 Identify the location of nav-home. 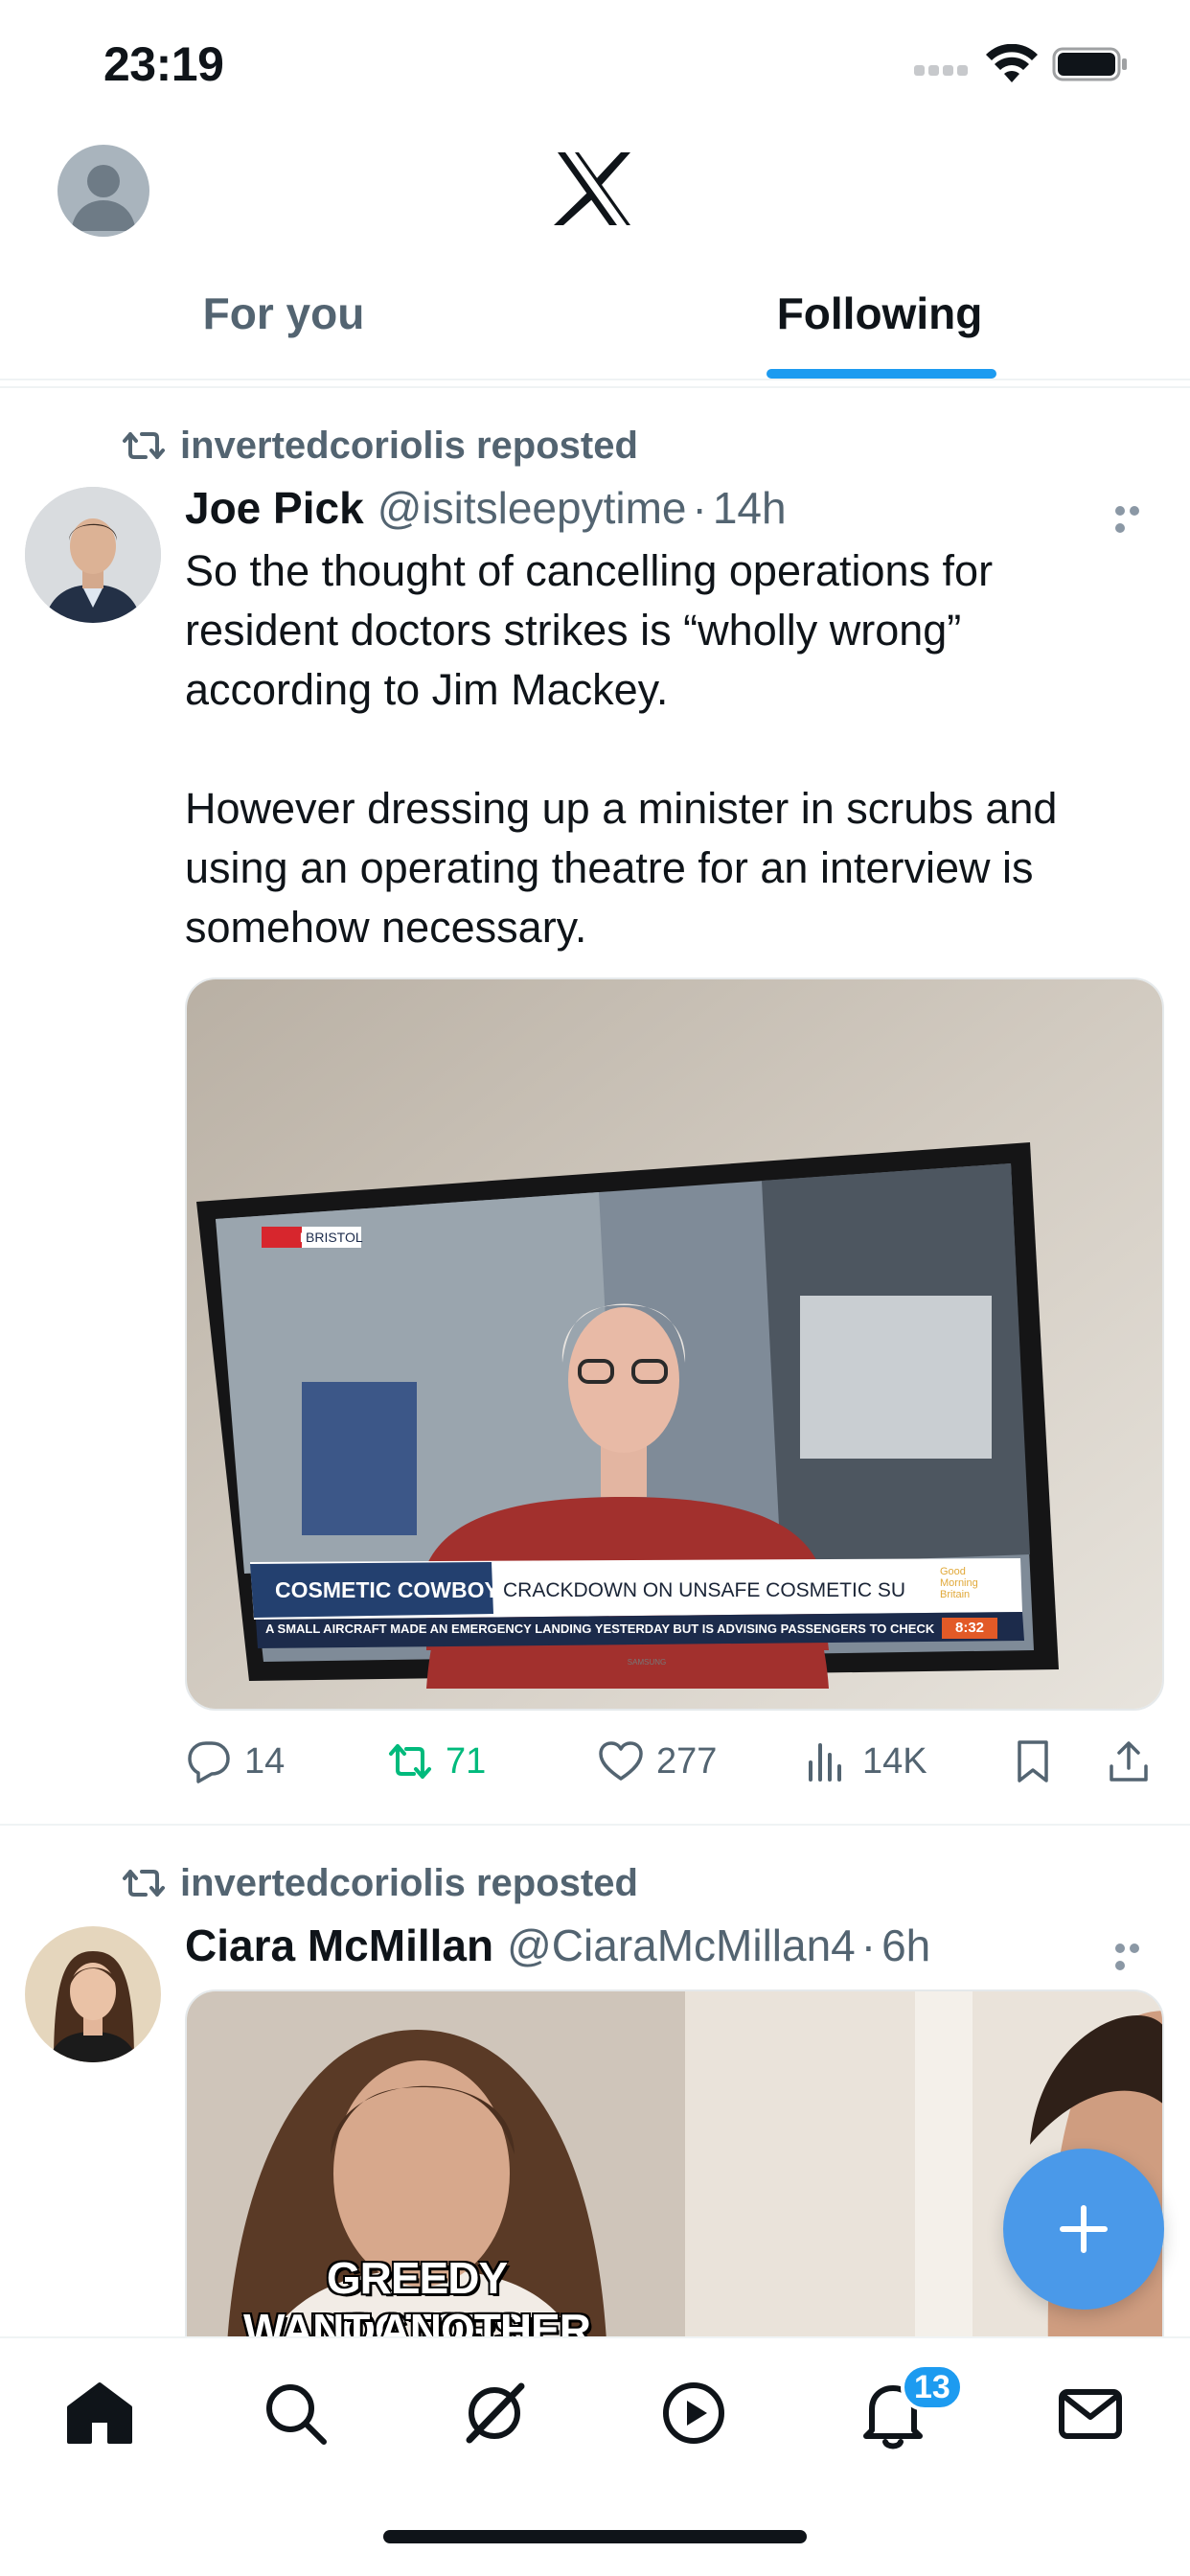
(99, 2413).